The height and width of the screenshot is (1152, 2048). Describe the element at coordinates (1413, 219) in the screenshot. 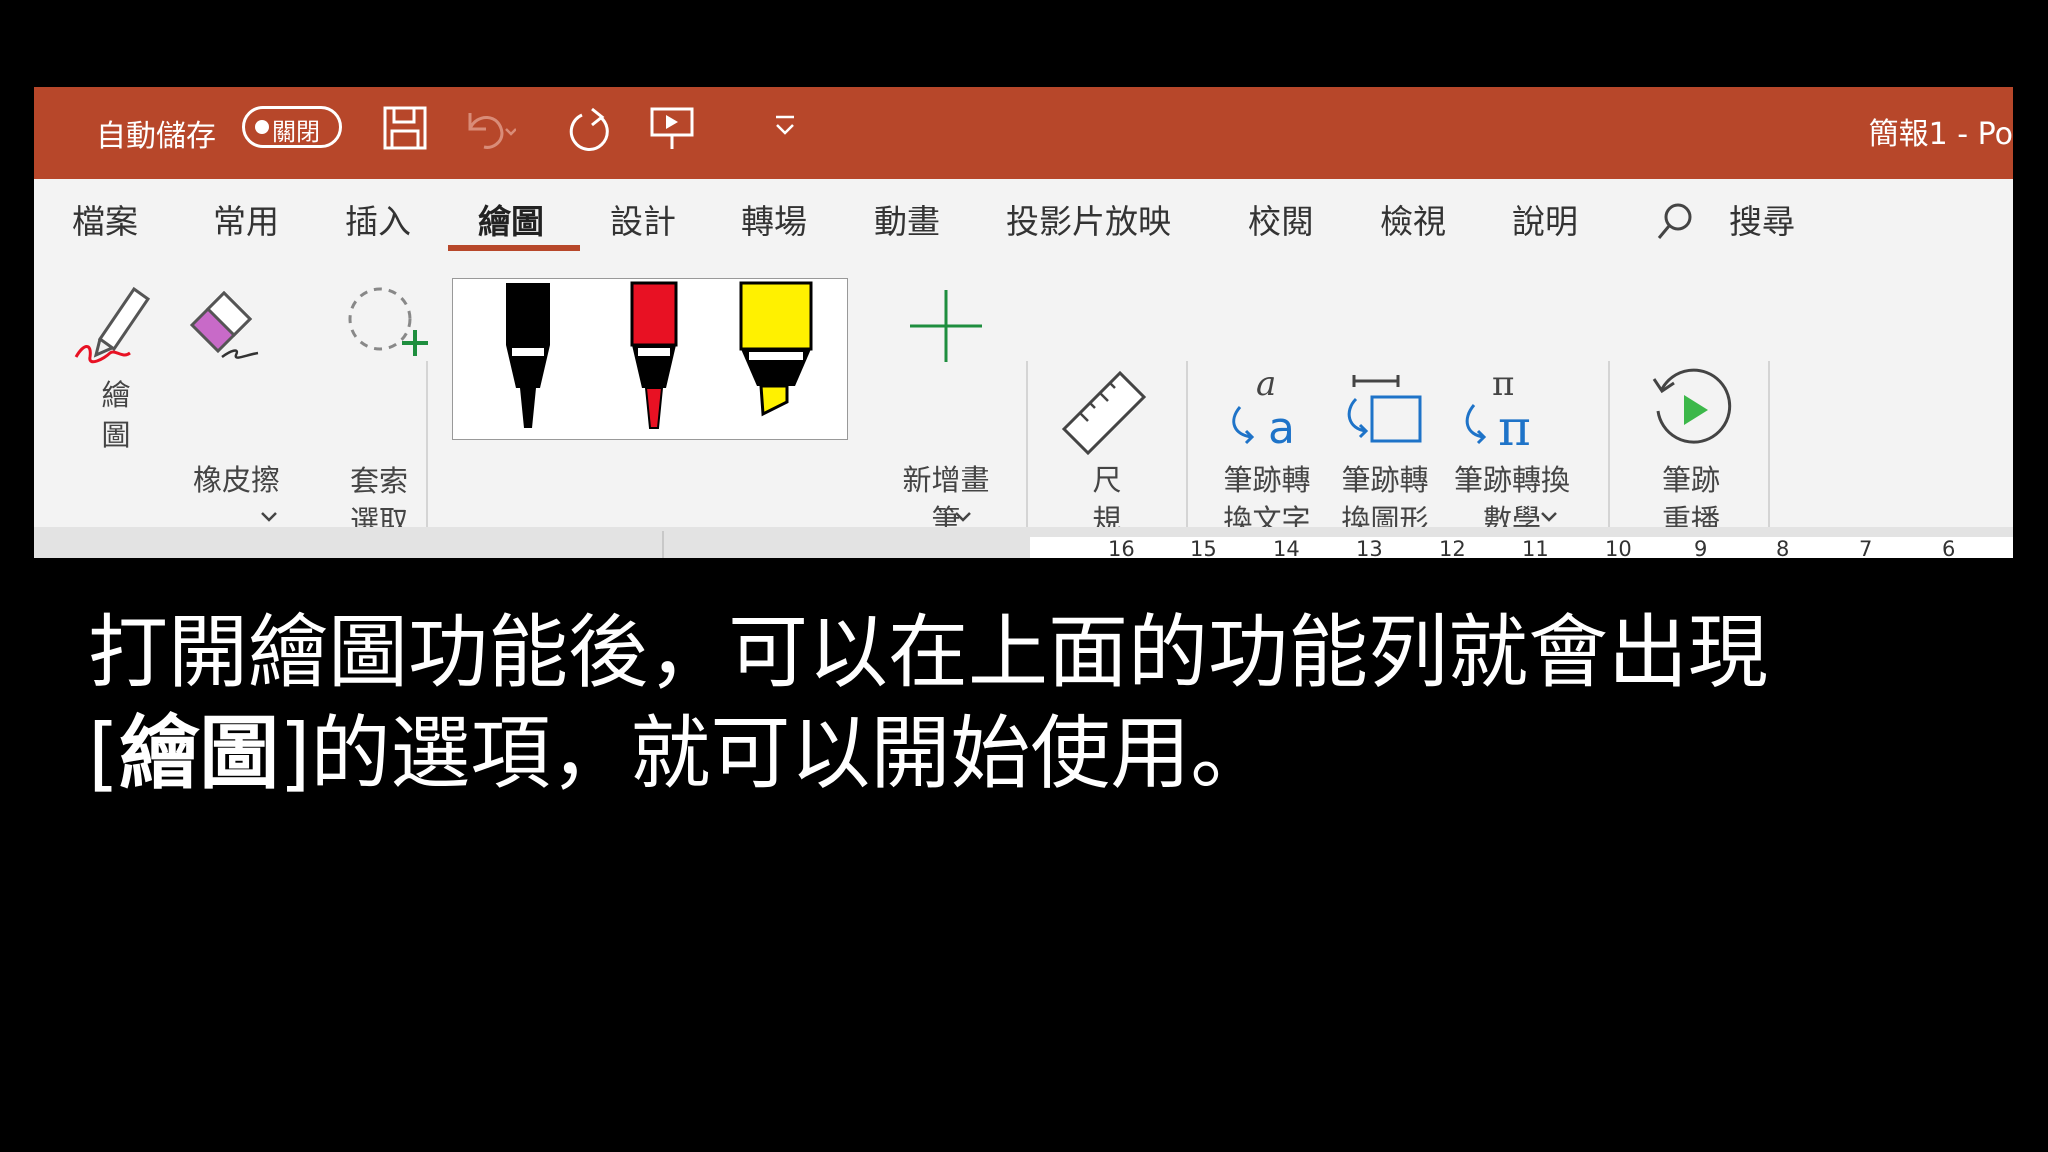

I see `tab-view: 檢視` at that location.